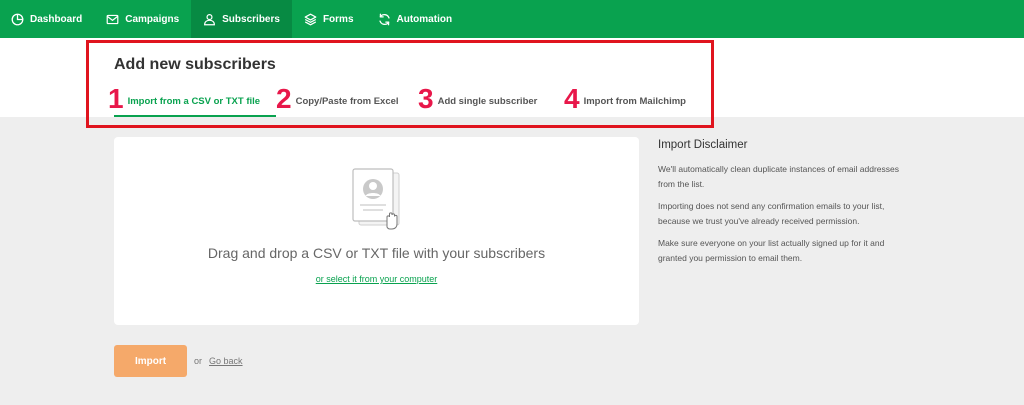 The height and width of the screenshot is (405, 1024). What do you see at coordinates (338, 19) in the screenshot?
I see `nav-label: Forms` at bounding box center [338, 19].